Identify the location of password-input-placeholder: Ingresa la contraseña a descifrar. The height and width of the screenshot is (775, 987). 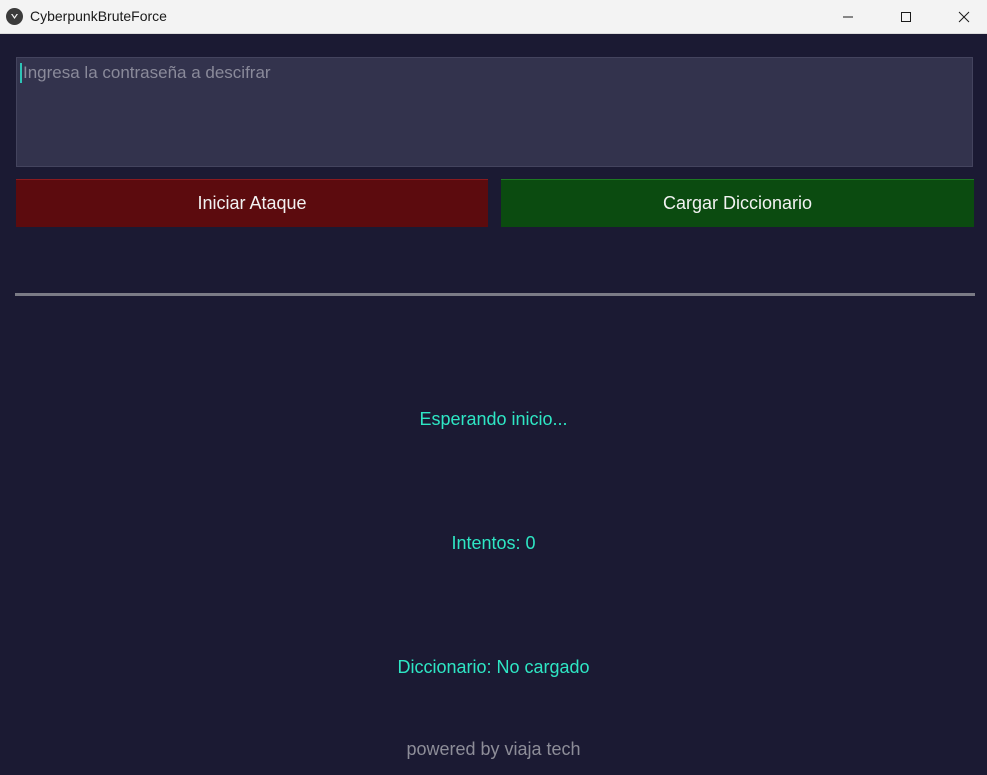
(147, 72).